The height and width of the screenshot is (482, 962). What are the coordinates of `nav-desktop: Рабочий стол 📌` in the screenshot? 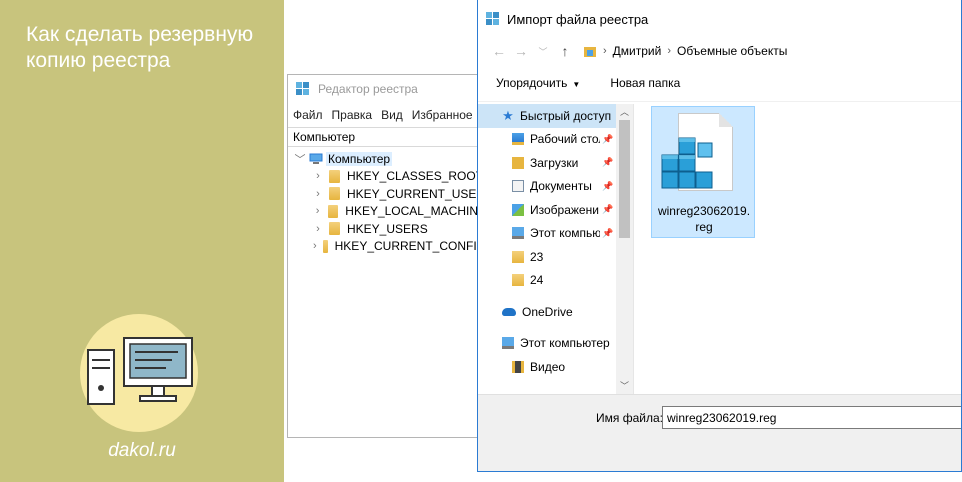 It's located at (555, 140).